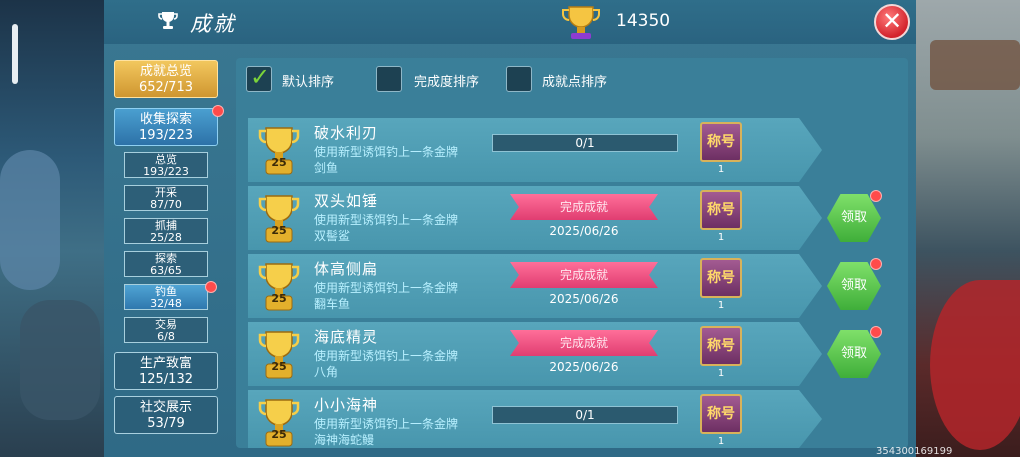  I want to click on achievement-desc-line: 海神海蛇鳗, so click(344, 440).